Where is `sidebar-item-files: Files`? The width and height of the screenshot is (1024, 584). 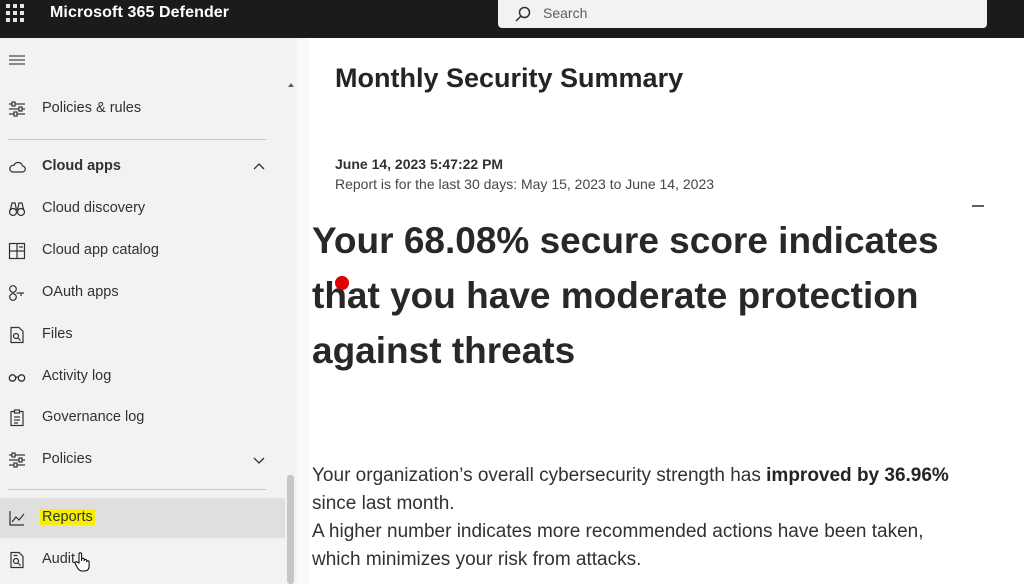
sidebar-item-files: Files is located at coordinates (142, 335).